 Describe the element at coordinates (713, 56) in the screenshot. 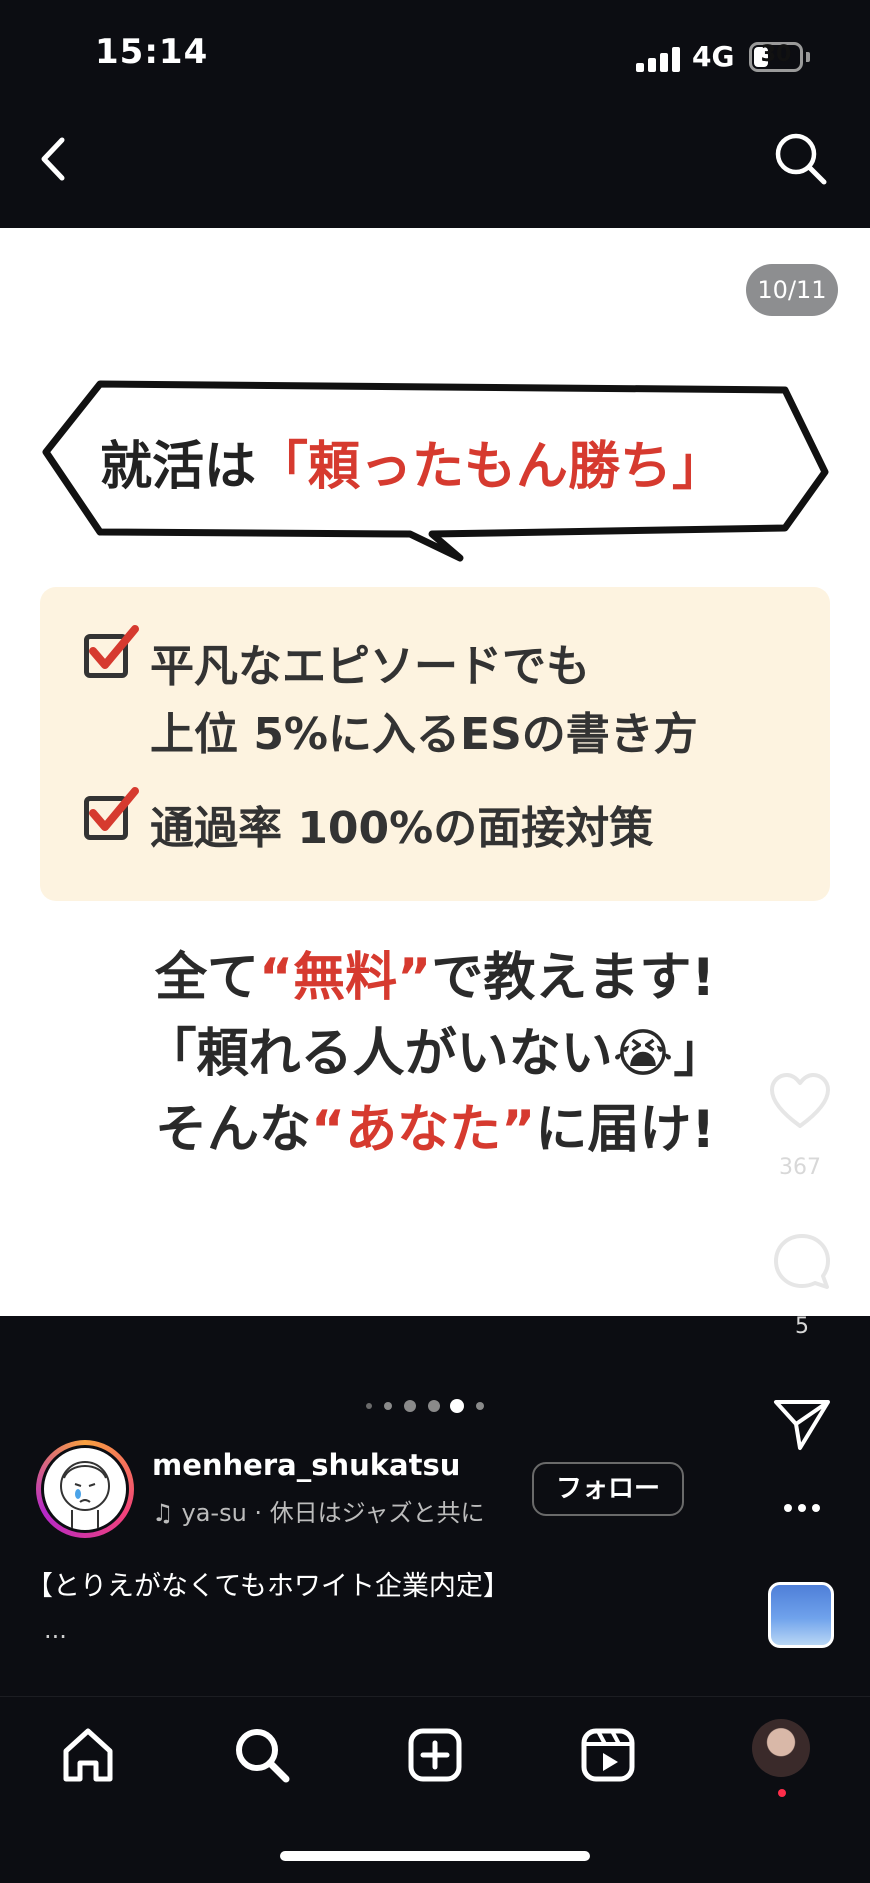

I see `network-type: 4G` at that location.